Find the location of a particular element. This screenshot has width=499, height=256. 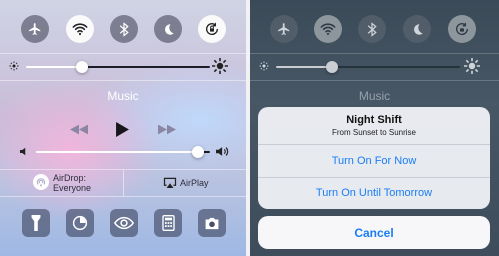

cancel-button: Cancel is located at coordinates (374, 232).